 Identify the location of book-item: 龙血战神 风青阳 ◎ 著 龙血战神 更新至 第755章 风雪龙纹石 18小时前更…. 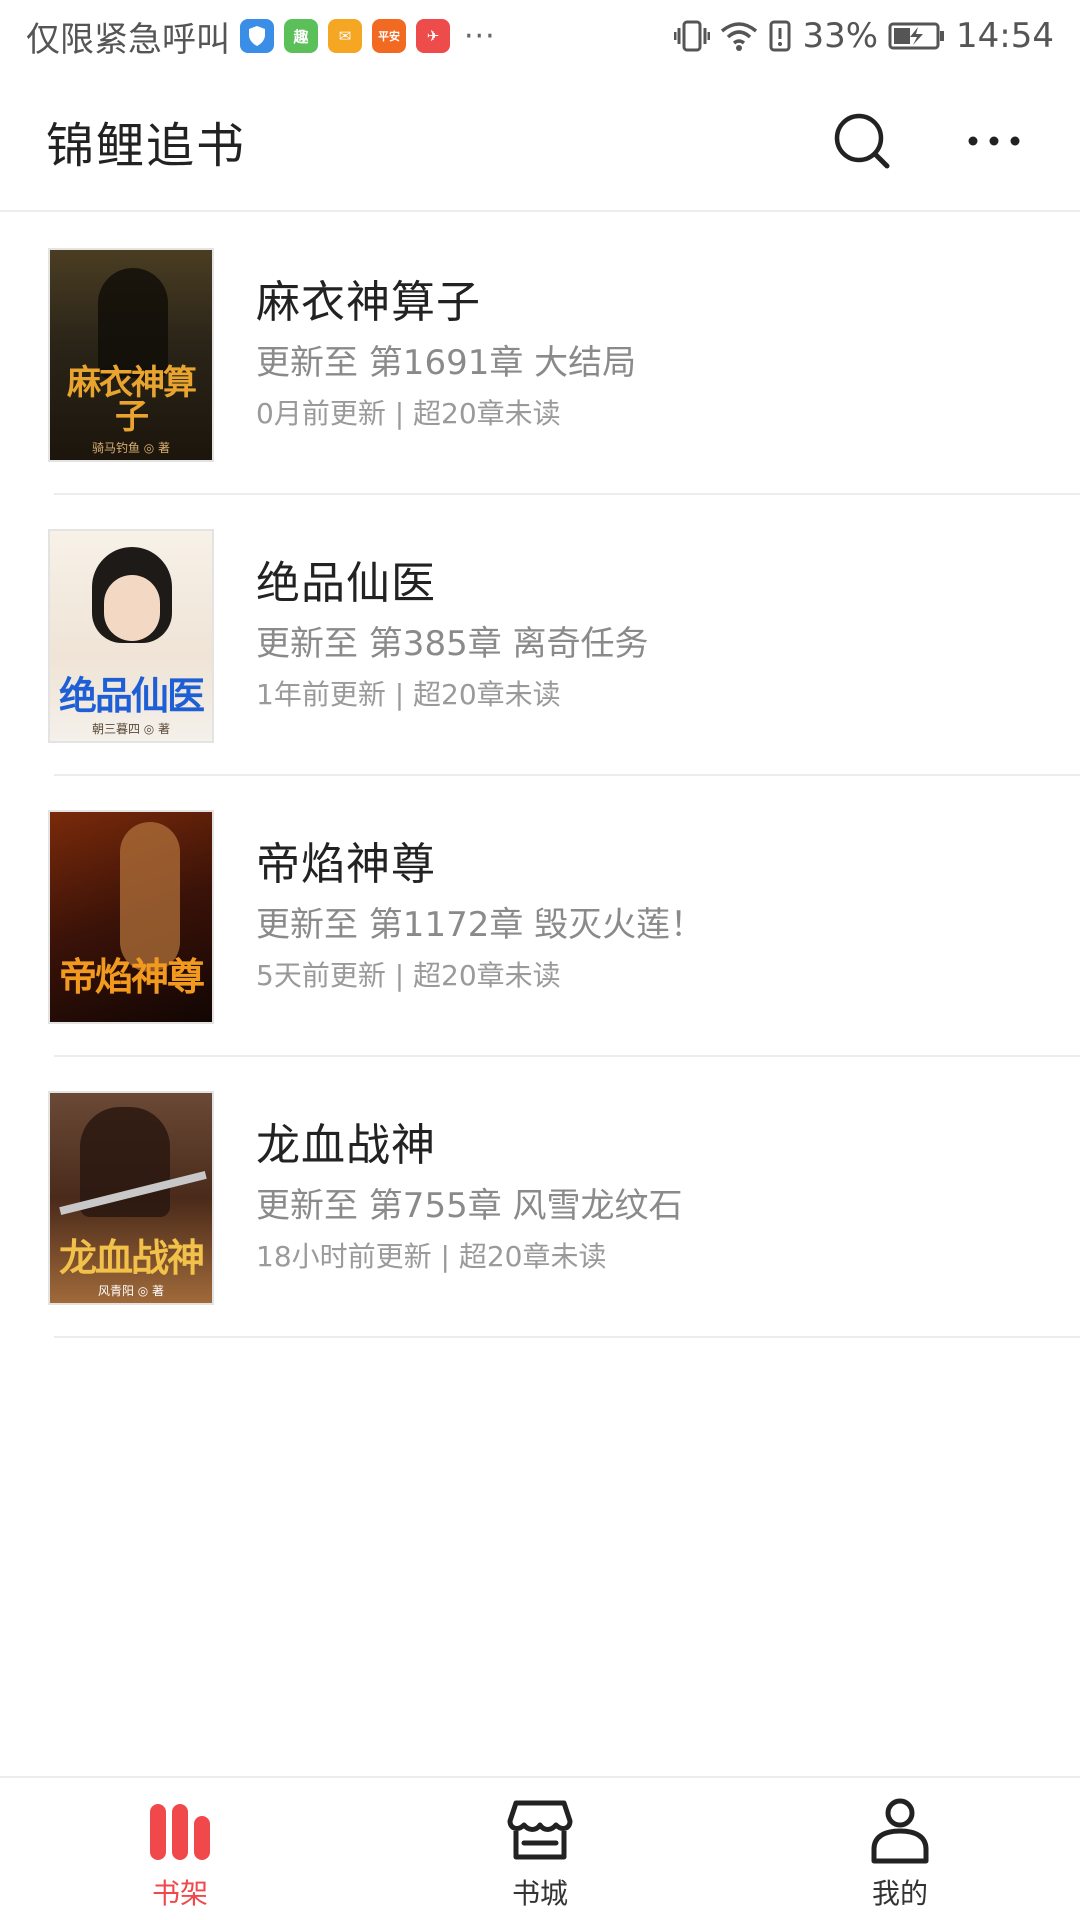
(540, 1197).